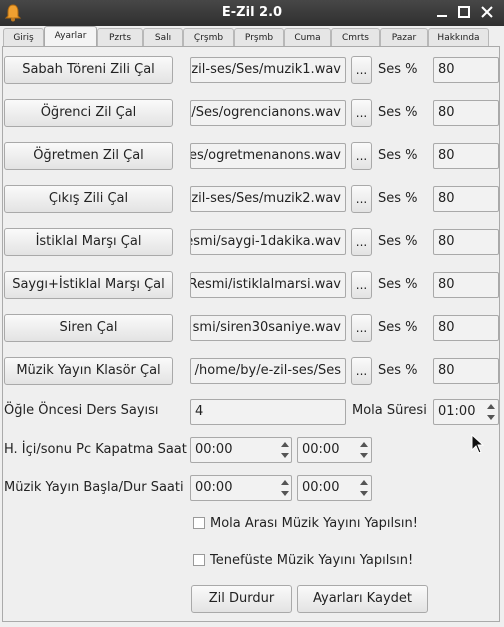 This screenshot has width=504, height=627. What do you see at coordinates (268, 285) in the screenshot?
I see `path-field: Resmi/istiklalmarsi.wav` at bounding box center [268, 285].